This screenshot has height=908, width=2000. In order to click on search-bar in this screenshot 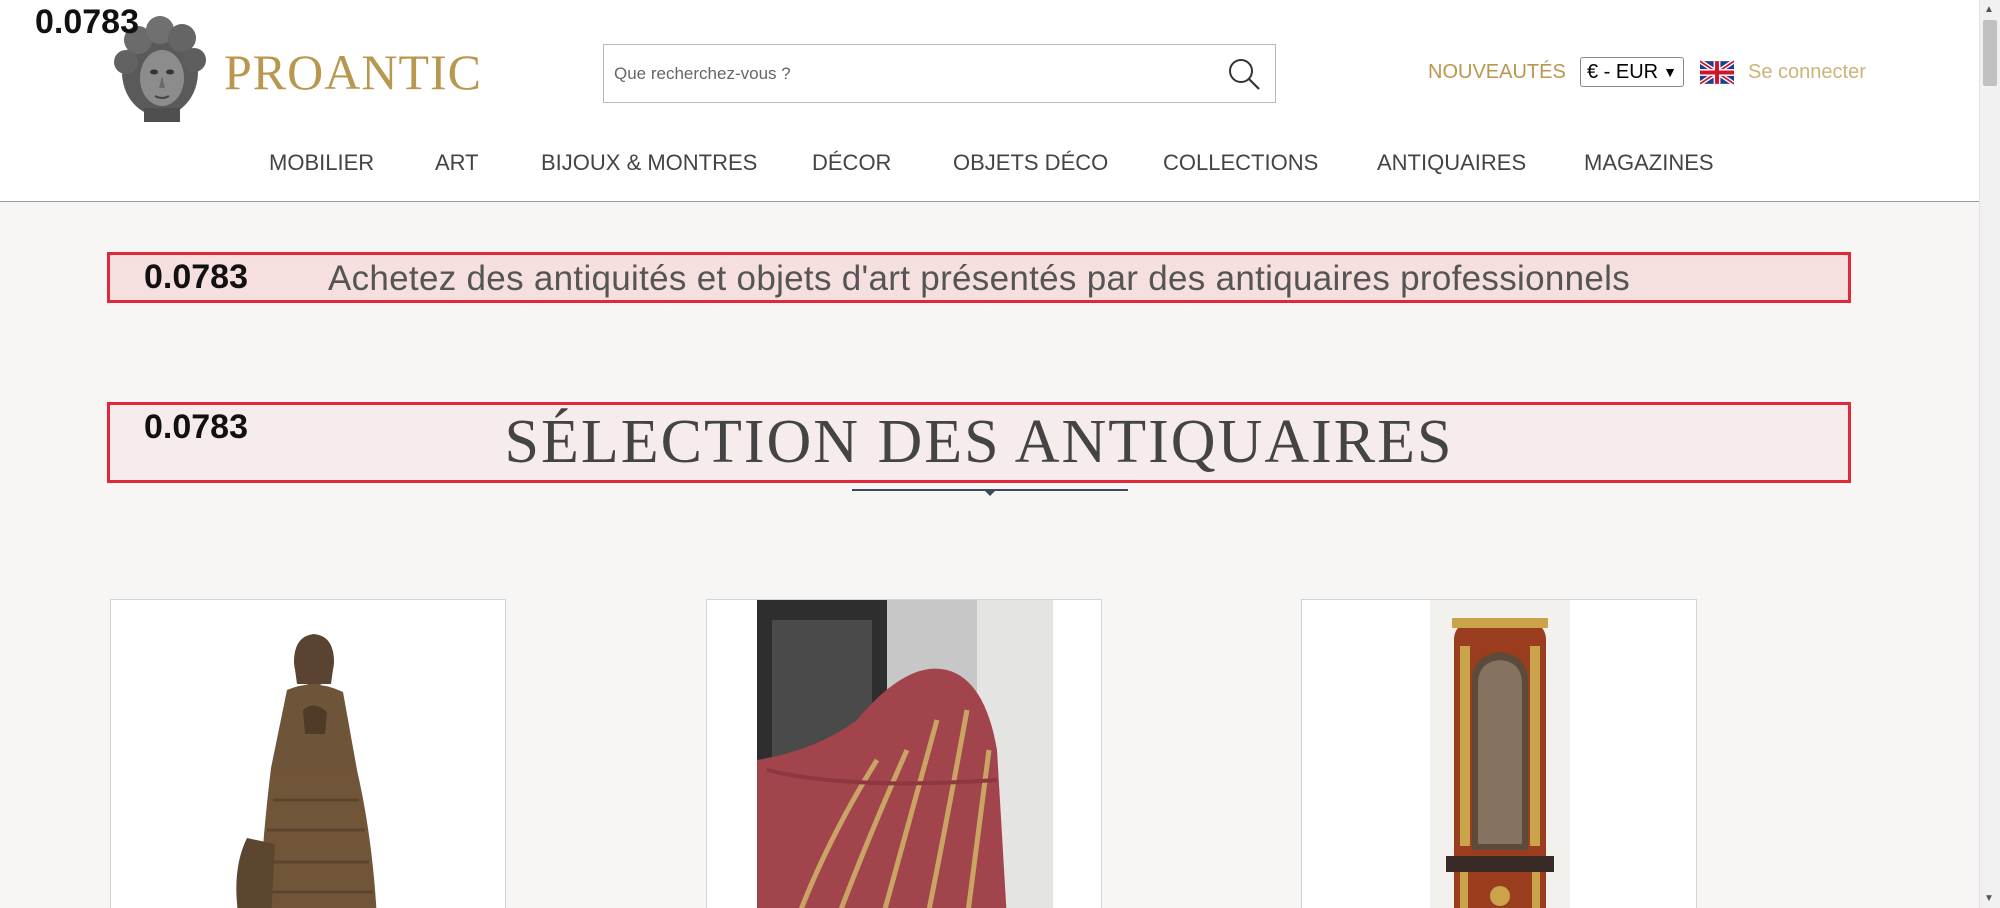, I will do `click(939, 73)`.